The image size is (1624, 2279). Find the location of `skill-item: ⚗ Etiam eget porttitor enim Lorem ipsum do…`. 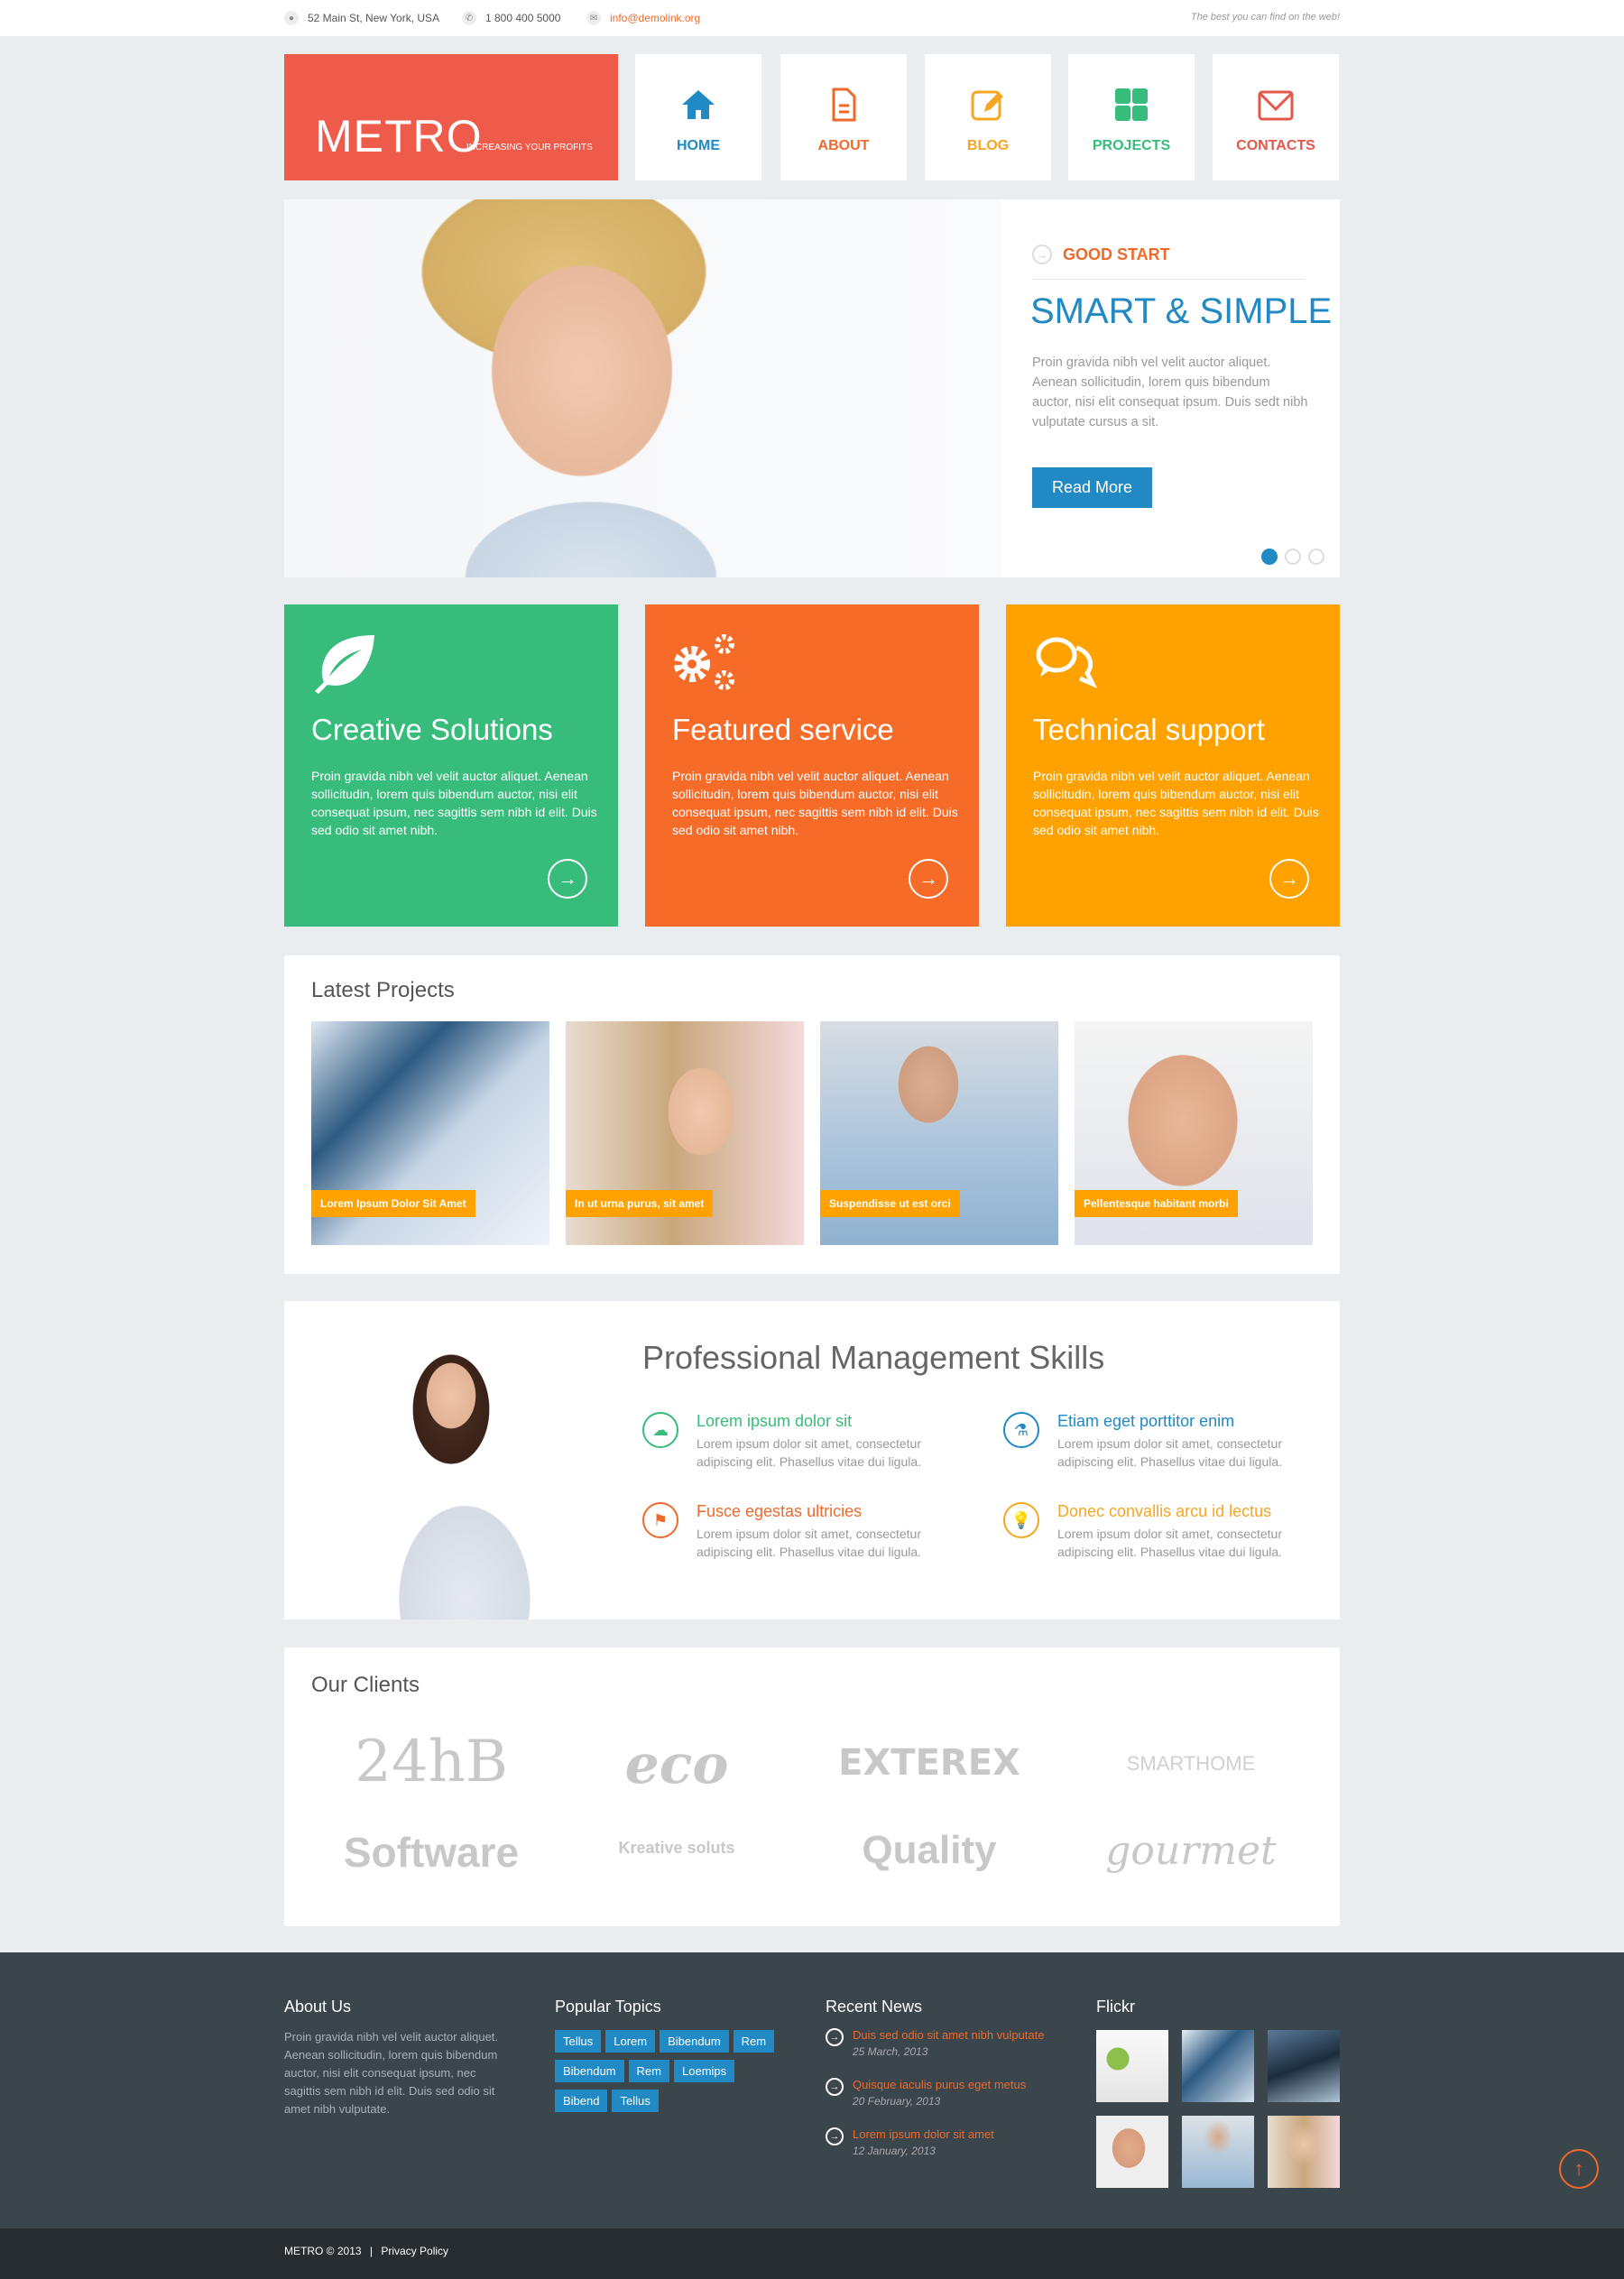

skill-item: ⚗ Etiam eget porttitor enim Lorem ipsum do… is located at coordinates (1157, 1441).